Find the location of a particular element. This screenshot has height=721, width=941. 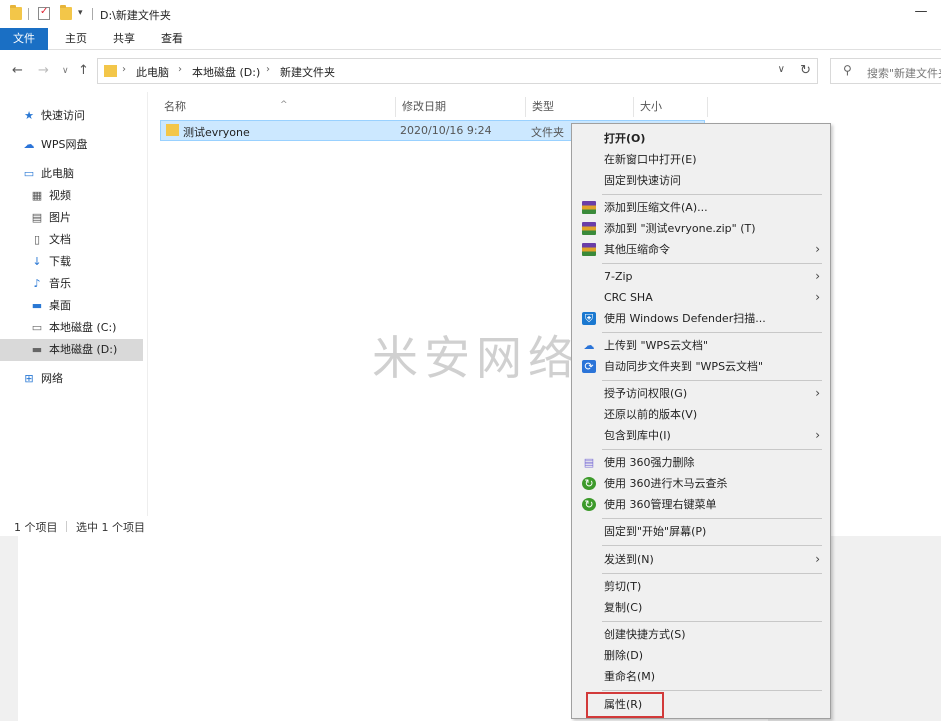

menu-item-other-compress: 其他压缩命令 › is located at coordinates (701, 249).